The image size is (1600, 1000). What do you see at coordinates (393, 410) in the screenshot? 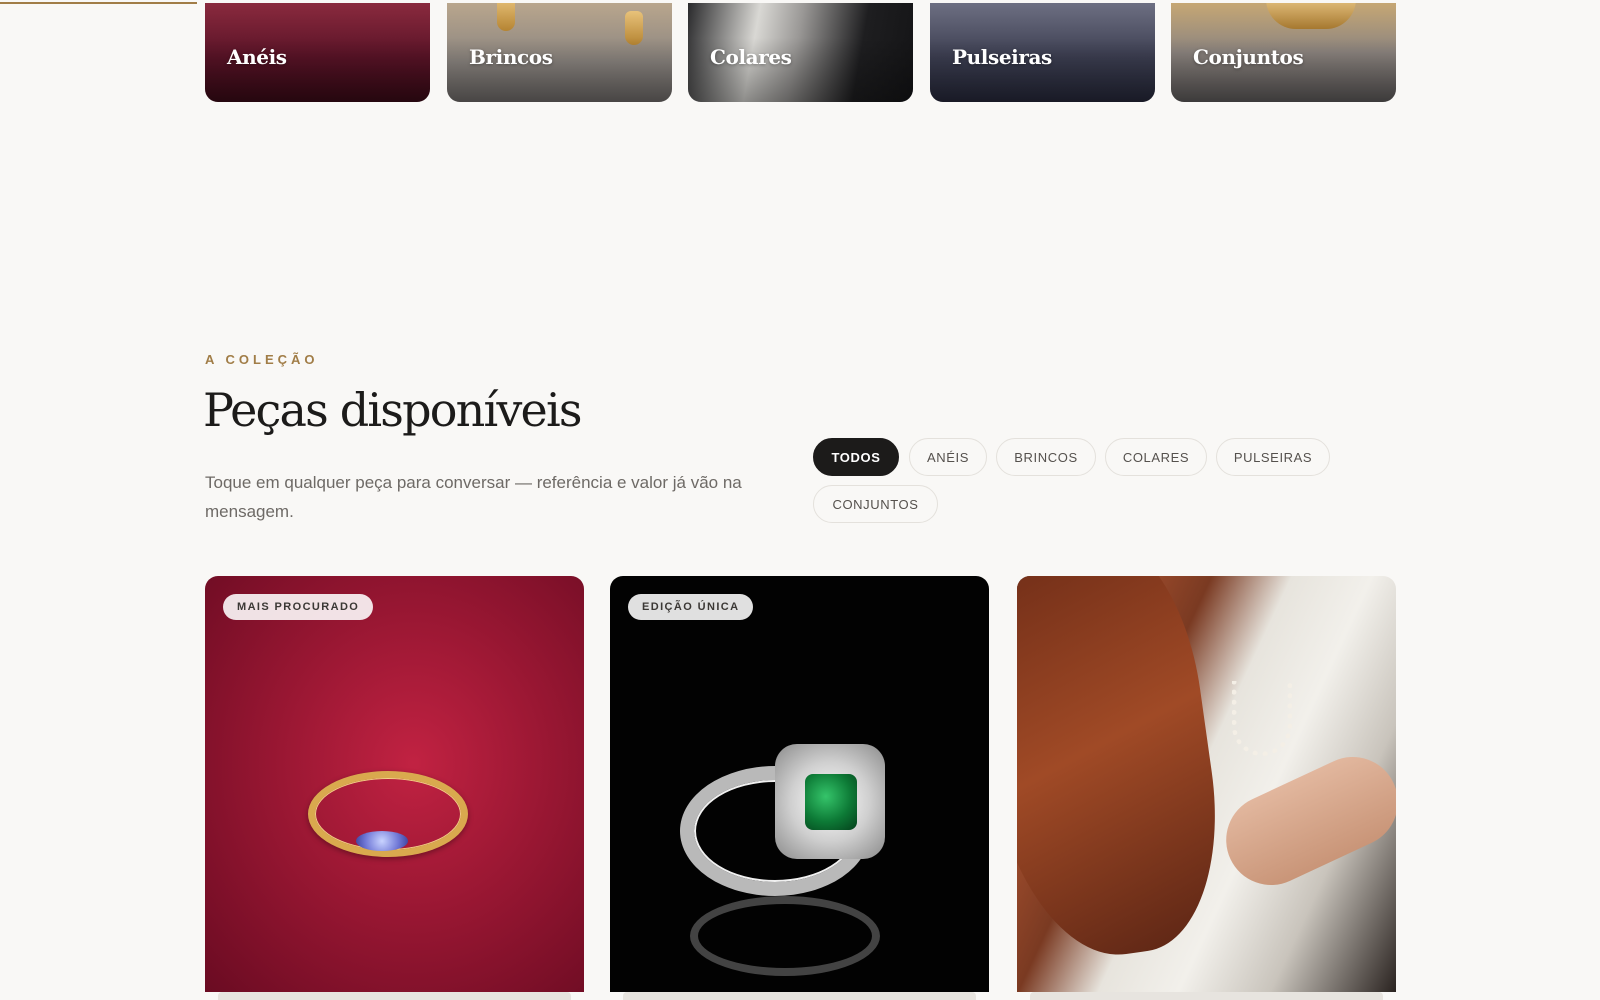
I see `section-title: Peças disponíveis` at bounding box center [393, 410].